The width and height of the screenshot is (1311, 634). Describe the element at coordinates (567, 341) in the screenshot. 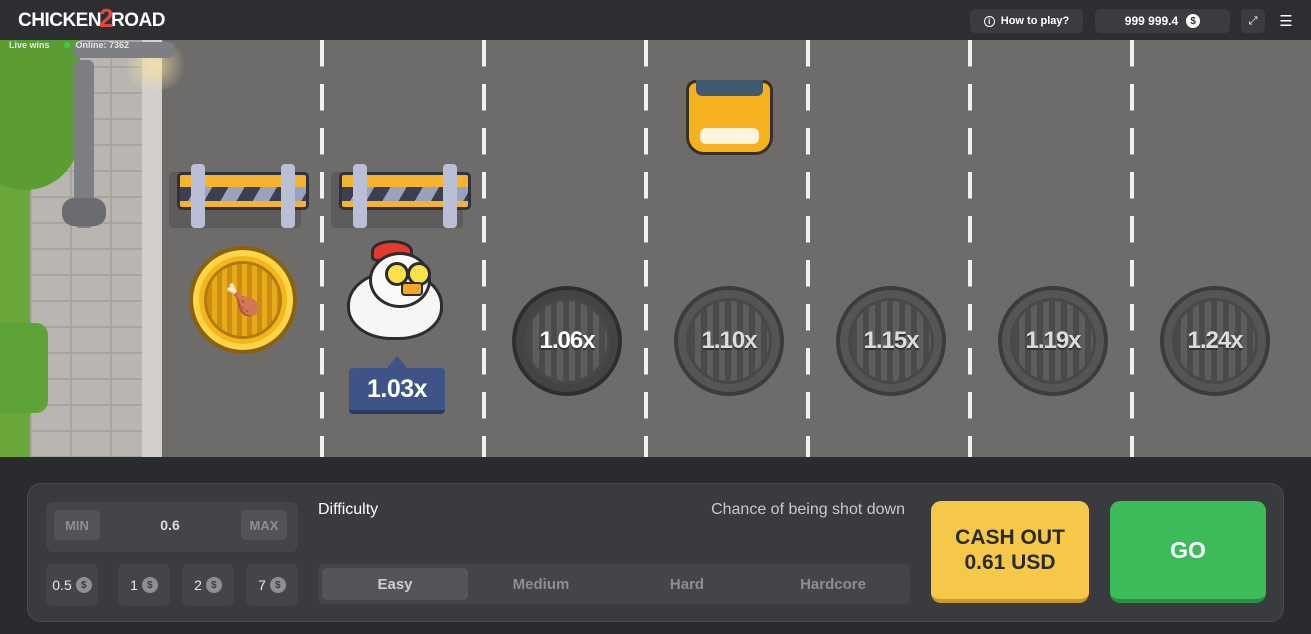

I see `lane-manhole: 1.06x` at that location.